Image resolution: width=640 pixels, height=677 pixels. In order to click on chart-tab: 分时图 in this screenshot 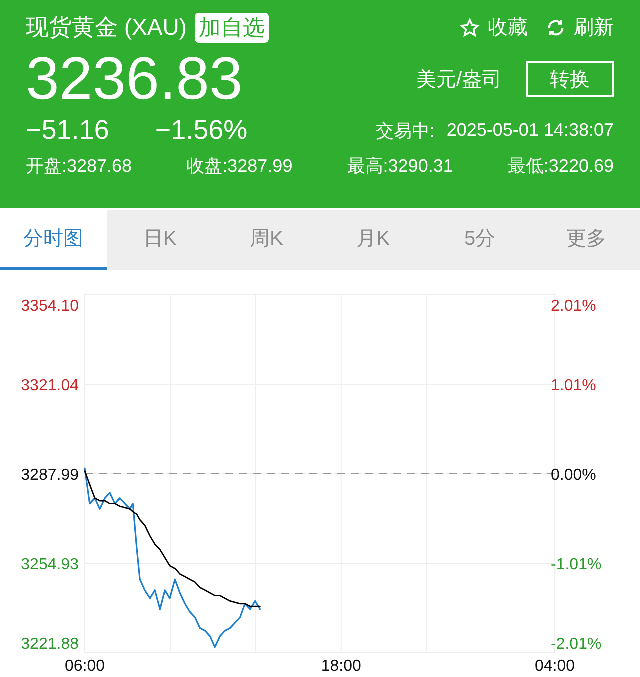, I will do `click(53, 240)`.